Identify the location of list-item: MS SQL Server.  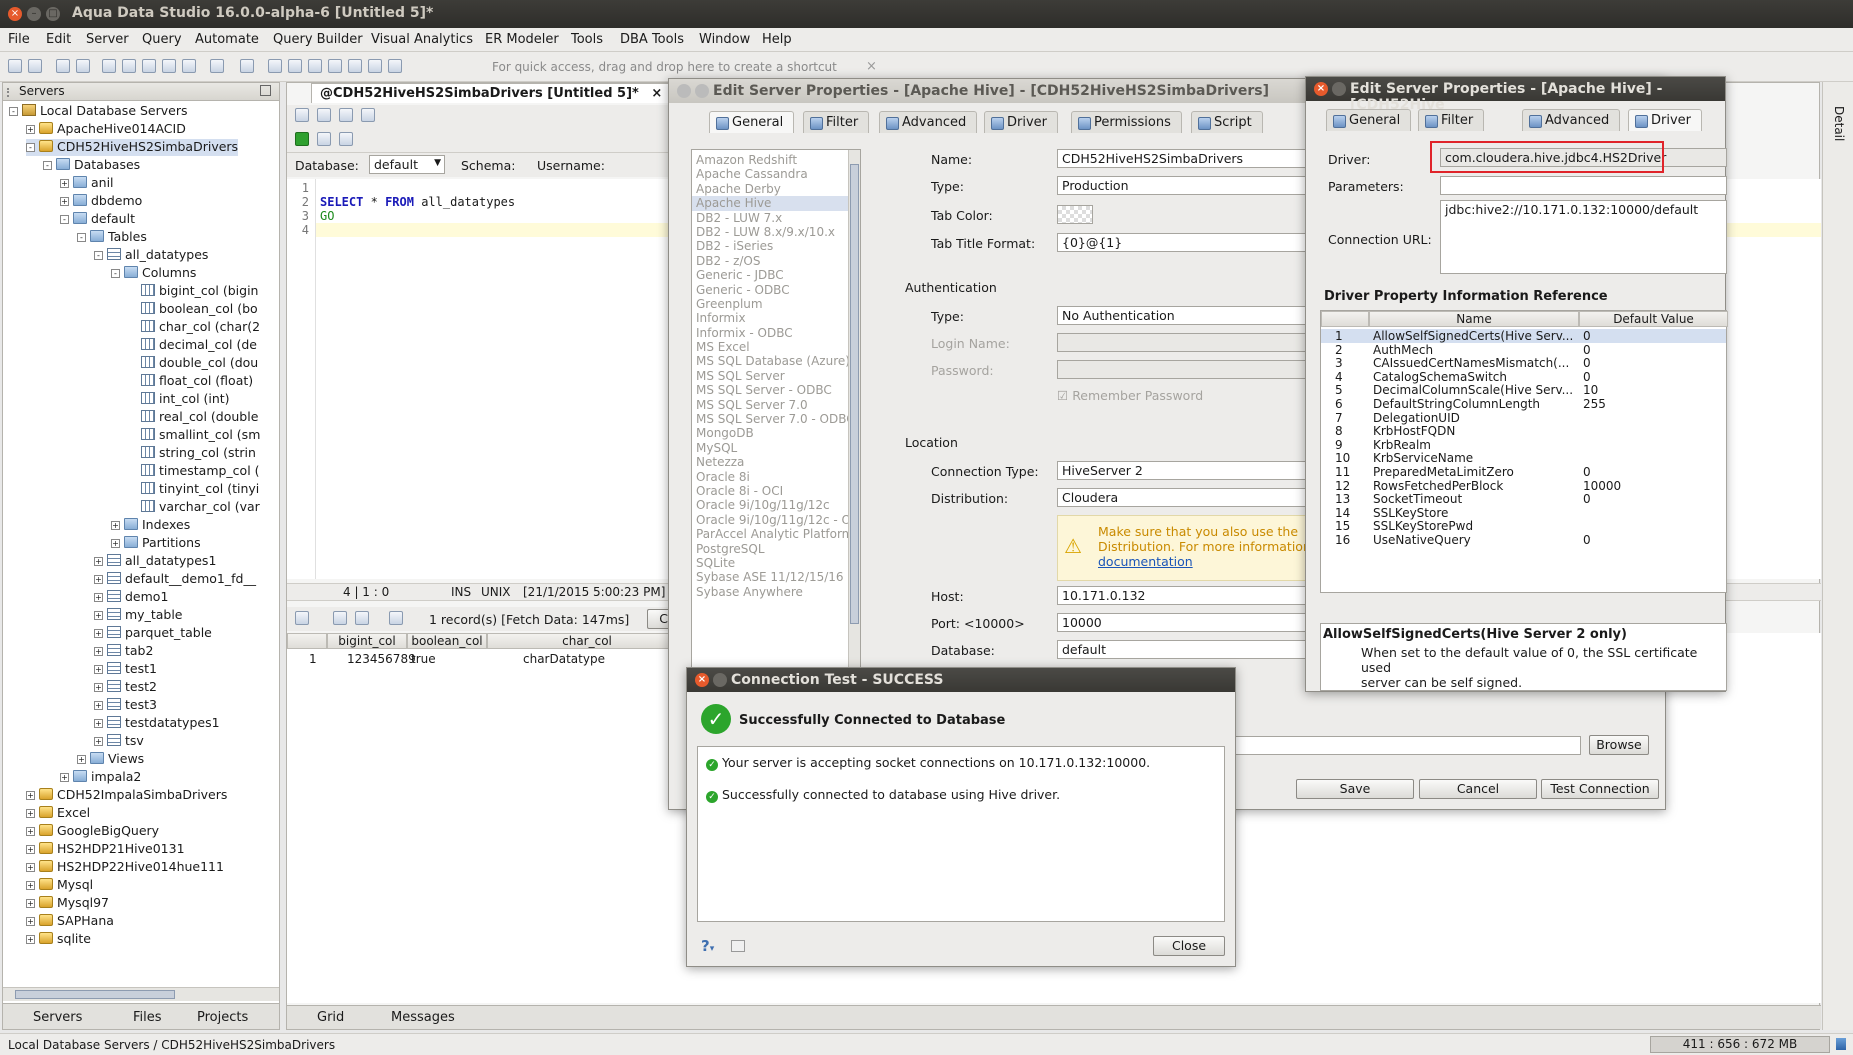
(776, 376).